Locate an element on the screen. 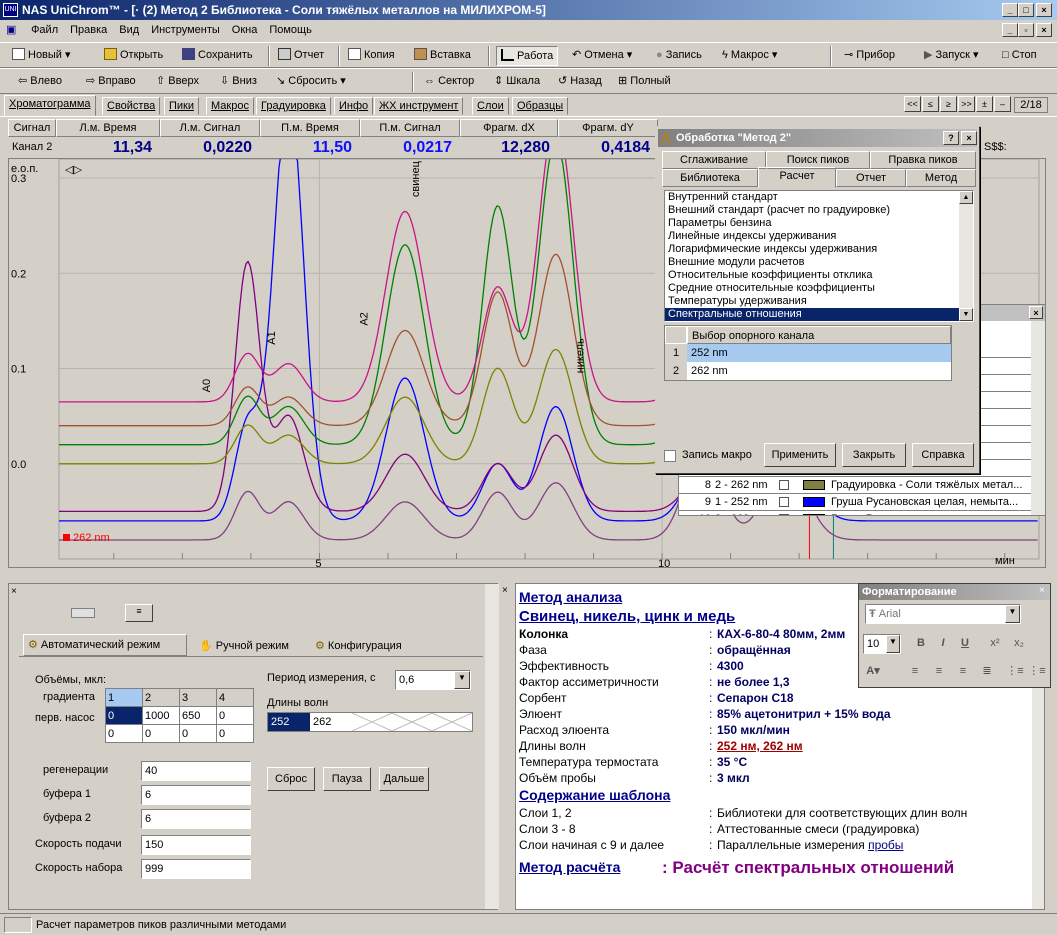  doc-close-icon: × is located at coordinates (505, 590).